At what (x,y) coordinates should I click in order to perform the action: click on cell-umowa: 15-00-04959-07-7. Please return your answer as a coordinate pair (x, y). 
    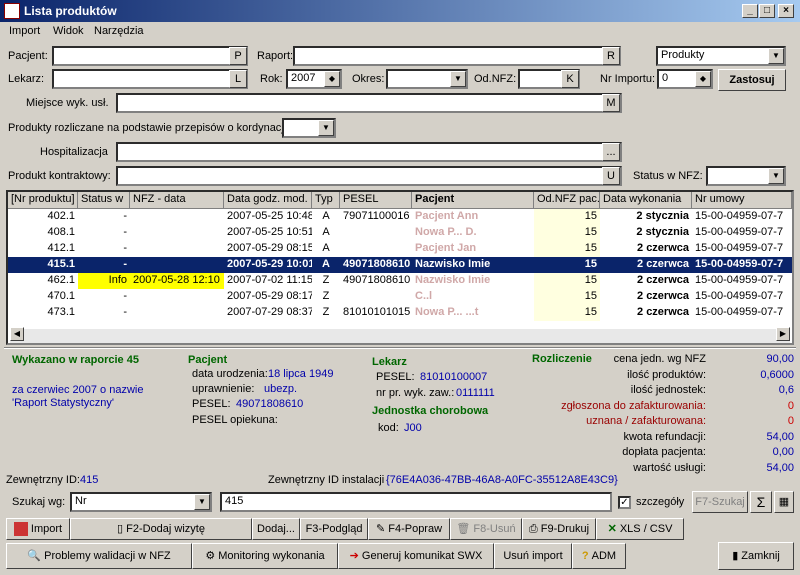
    Looking at the image, I should click on (739, 216).